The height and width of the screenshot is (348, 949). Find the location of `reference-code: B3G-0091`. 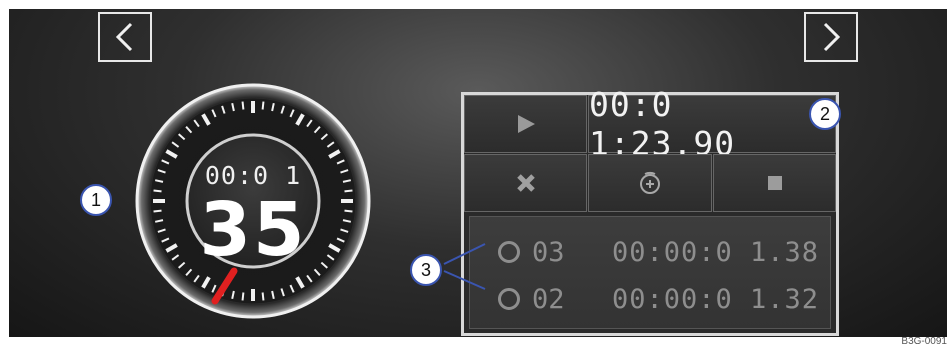

reference-code: B3G-0091 is located at coordinates (924, 341).